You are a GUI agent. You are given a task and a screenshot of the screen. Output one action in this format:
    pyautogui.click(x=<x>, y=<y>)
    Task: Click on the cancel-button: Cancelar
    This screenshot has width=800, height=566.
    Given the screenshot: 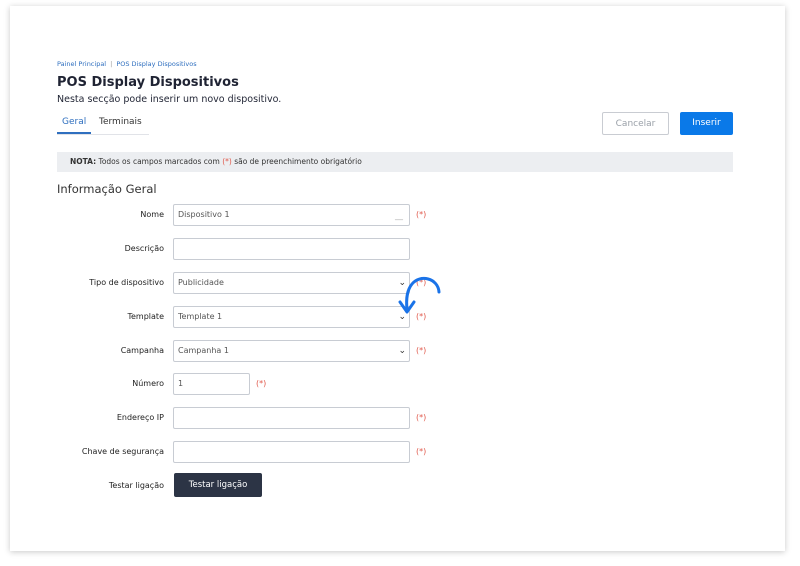 What is the action you would take?
    pyautogui.click(x=635, y=123)
    